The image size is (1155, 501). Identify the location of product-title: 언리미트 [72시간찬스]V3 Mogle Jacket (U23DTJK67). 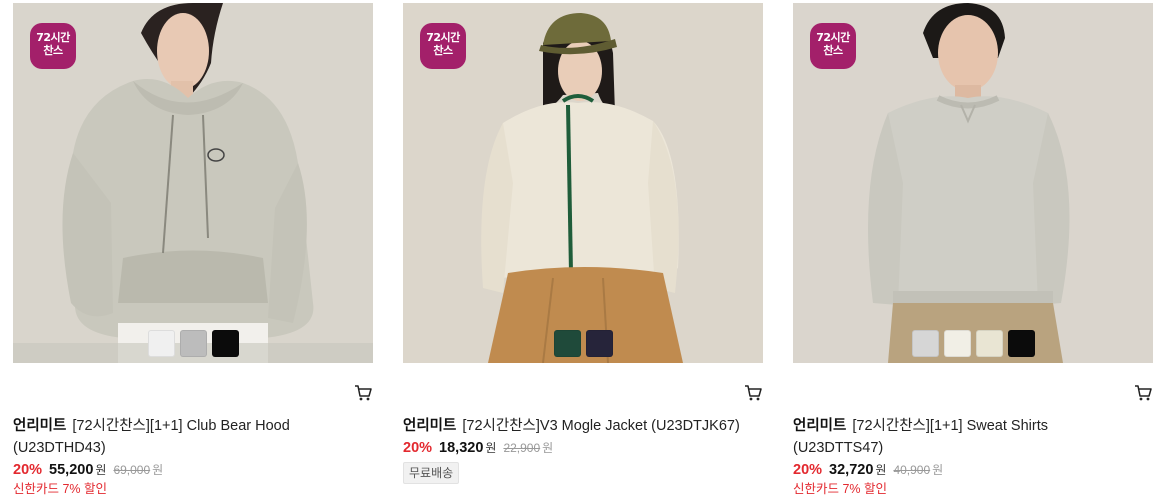
(583, 426).